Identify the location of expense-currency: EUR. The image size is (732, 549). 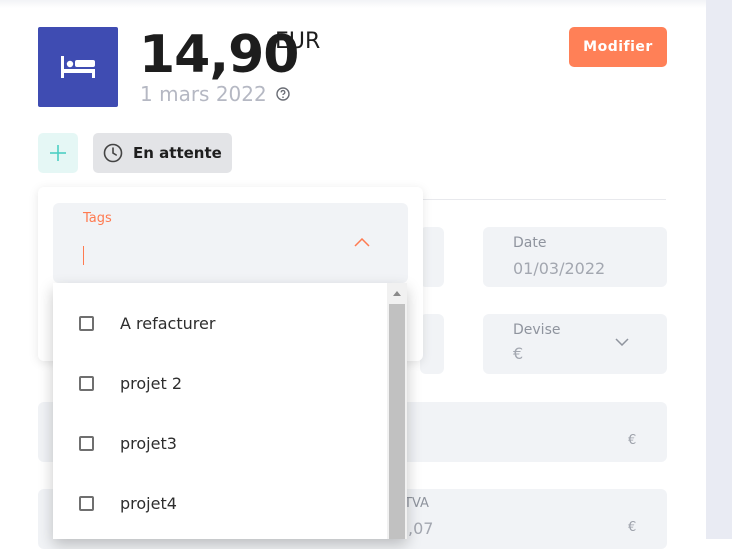
(298, 41).